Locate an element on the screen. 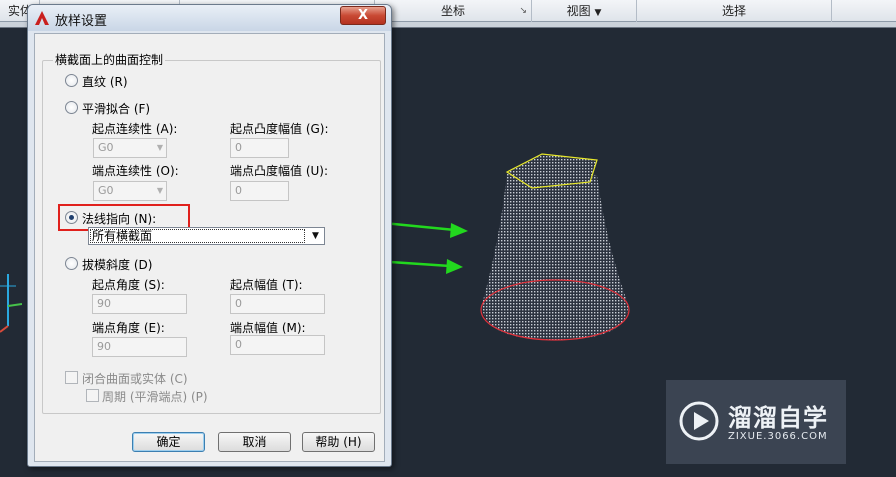 This screenshot has height=477, width=896. smooth-fit-radio is located at coordinates (71, 107).